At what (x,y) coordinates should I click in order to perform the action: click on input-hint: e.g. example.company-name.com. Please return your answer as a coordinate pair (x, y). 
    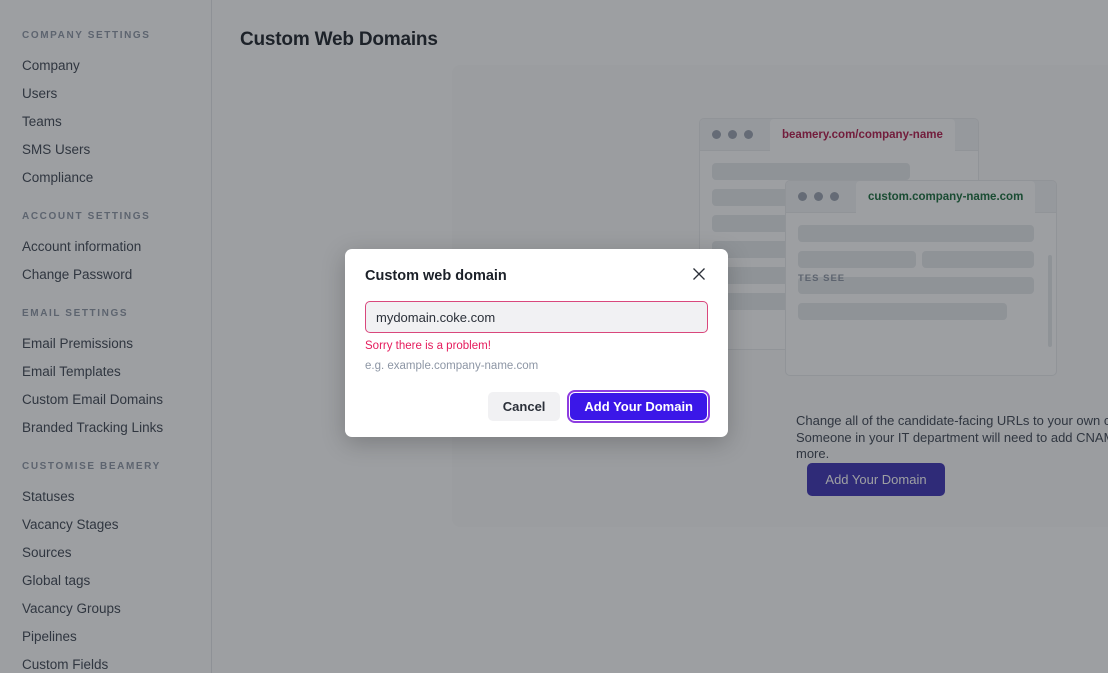
    Looking at the image, I should click on (452, 366).